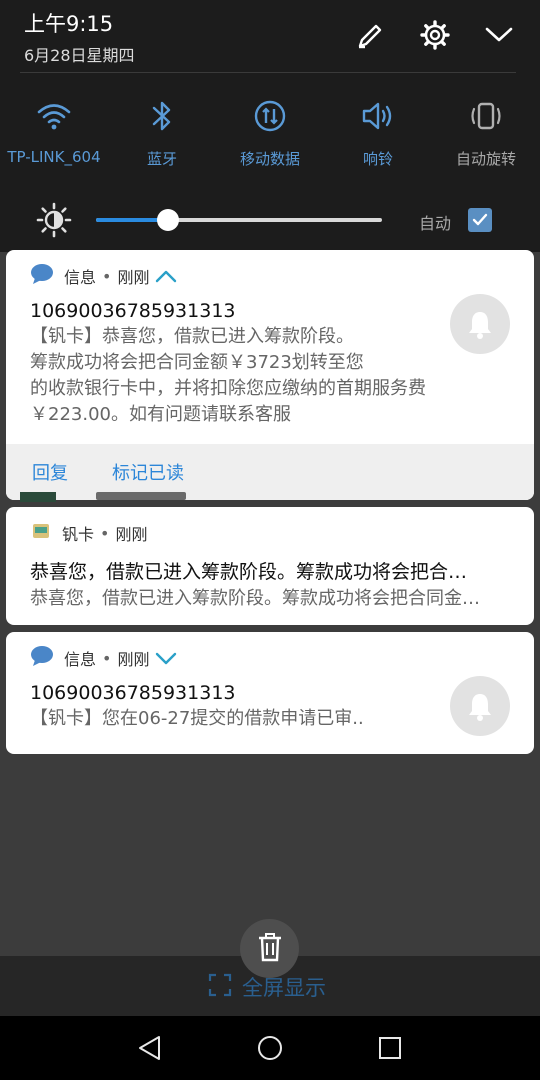  Describe the element at coordinates (270, 533) in the screenshot. I see `notification-header: 钒卡 • 刚刚` at that location.